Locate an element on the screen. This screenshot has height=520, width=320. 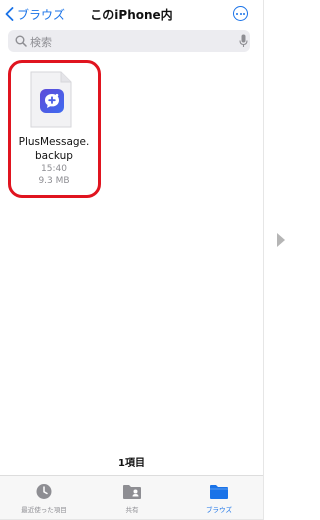
file-name-line-2: backup is located at coordinates (54, 156).